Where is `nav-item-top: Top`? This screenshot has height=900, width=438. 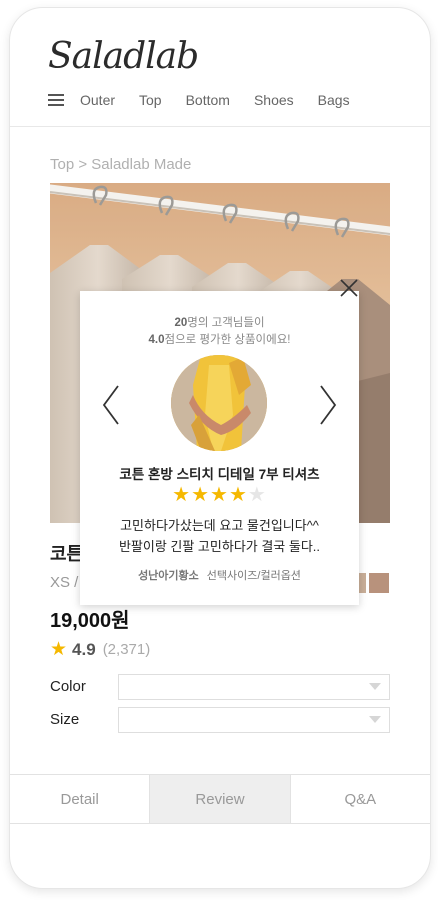
nav-item-top: Top is located at coordinates (150, 100).